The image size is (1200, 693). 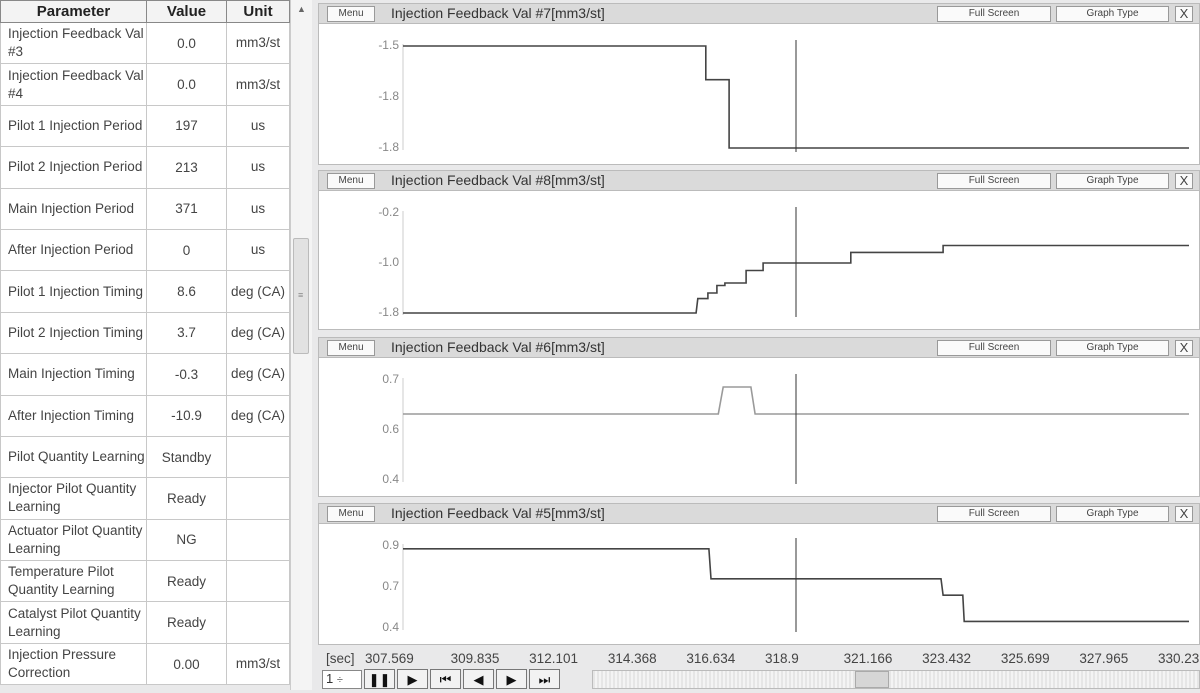 What do you see at coordinates (186, 540) in the screenshot?
I see `parameter-value: NG` at bounding box center [186, 540].